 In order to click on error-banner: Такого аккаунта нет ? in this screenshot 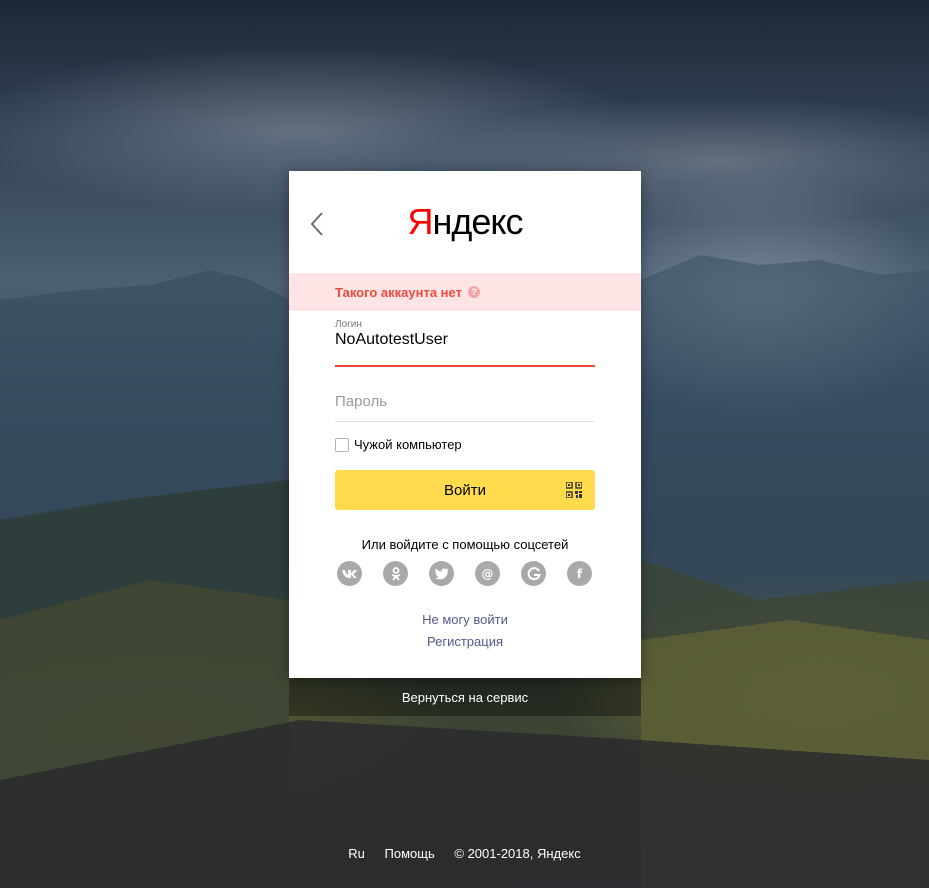, I will do `click(465, 292)`.